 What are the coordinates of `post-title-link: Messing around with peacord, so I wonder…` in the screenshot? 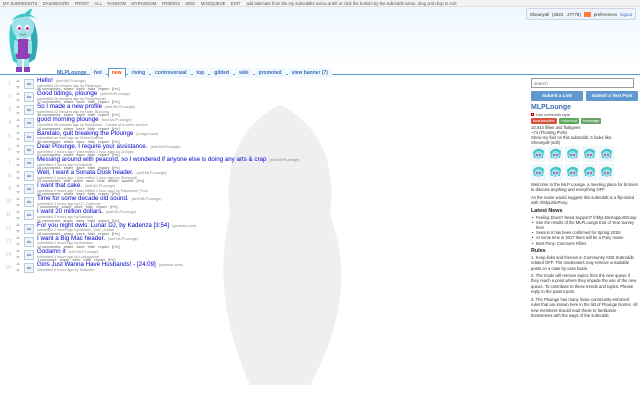 It's located at (151, 159).